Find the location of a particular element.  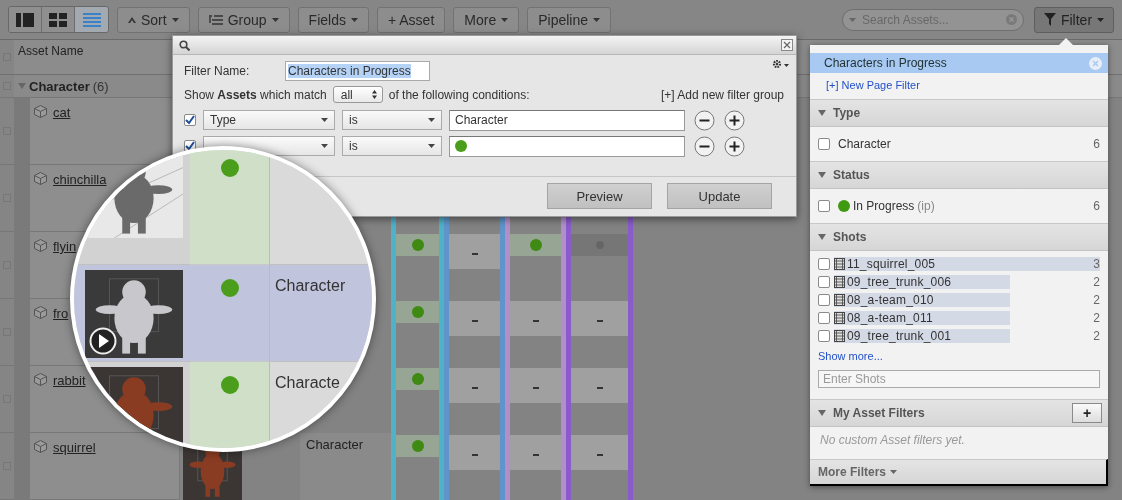

match-text: Show Assets which match is located at coordinates (255, 94).